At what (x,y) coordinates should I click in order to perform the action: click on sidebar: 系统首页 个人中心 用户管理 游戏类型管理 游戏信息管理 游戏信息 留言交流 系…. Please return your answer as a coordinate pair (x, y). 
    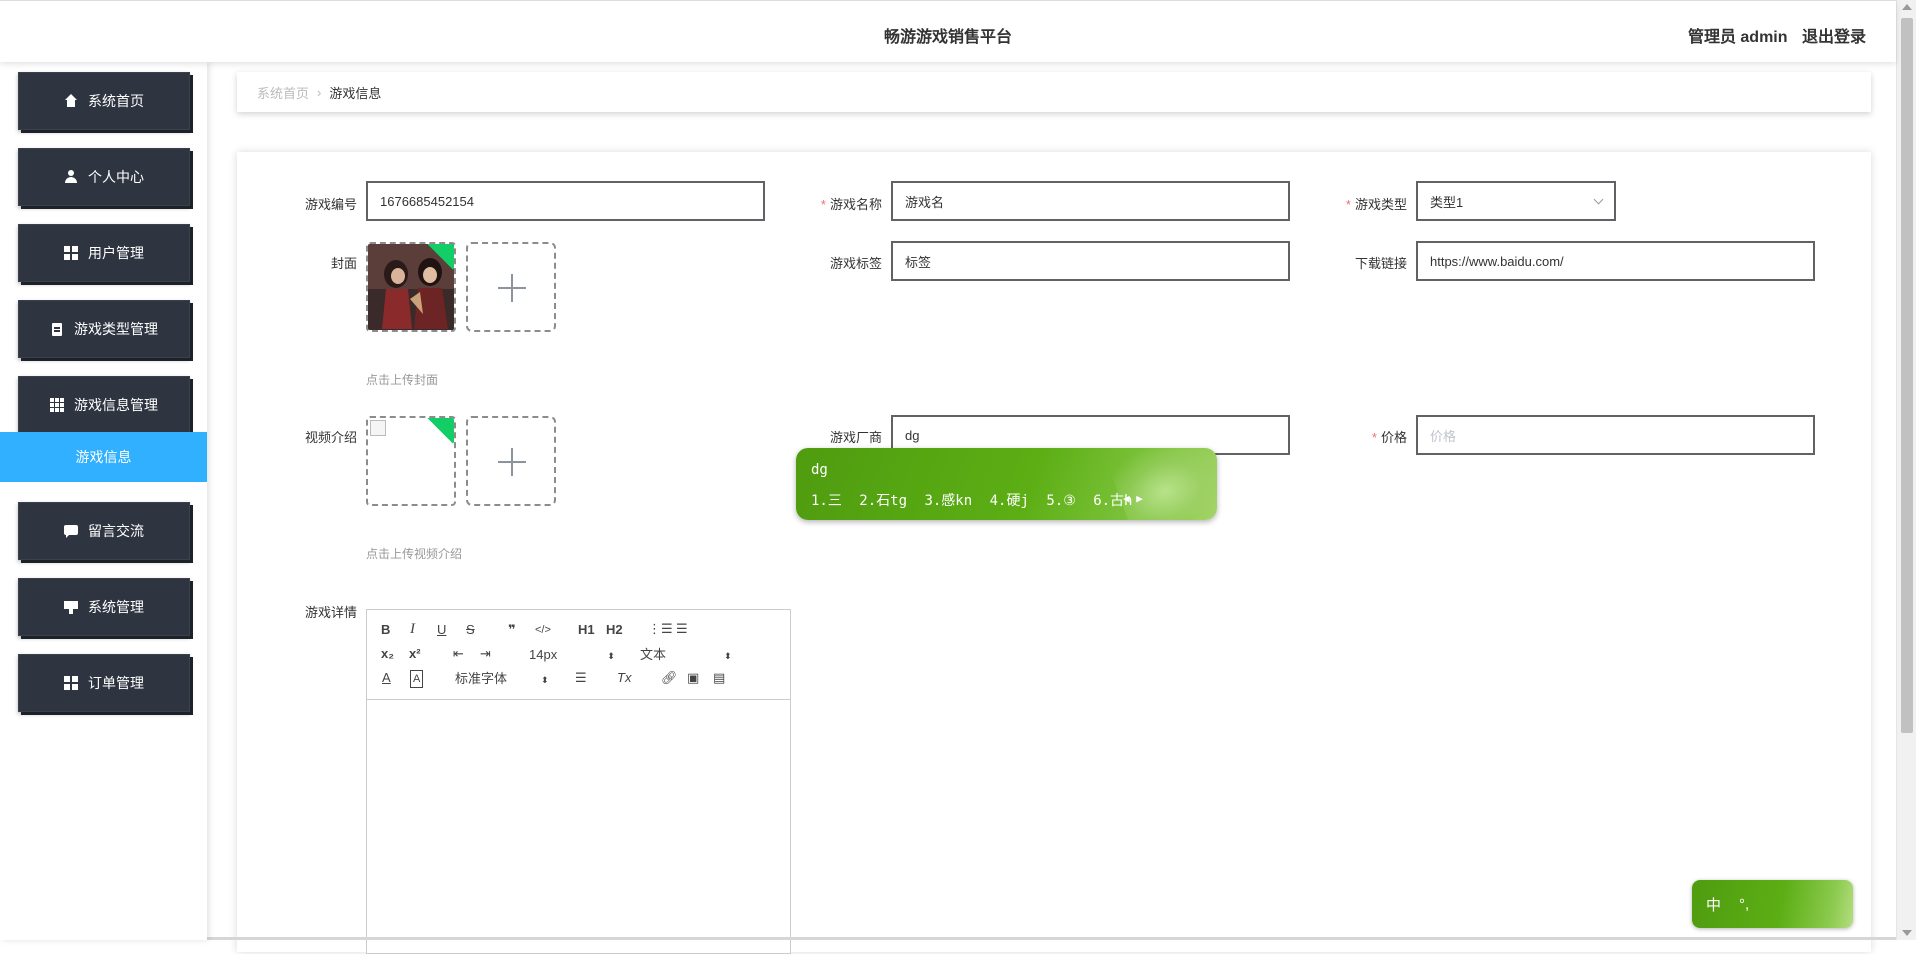
    Looking at the image, I should click on (103, 501).